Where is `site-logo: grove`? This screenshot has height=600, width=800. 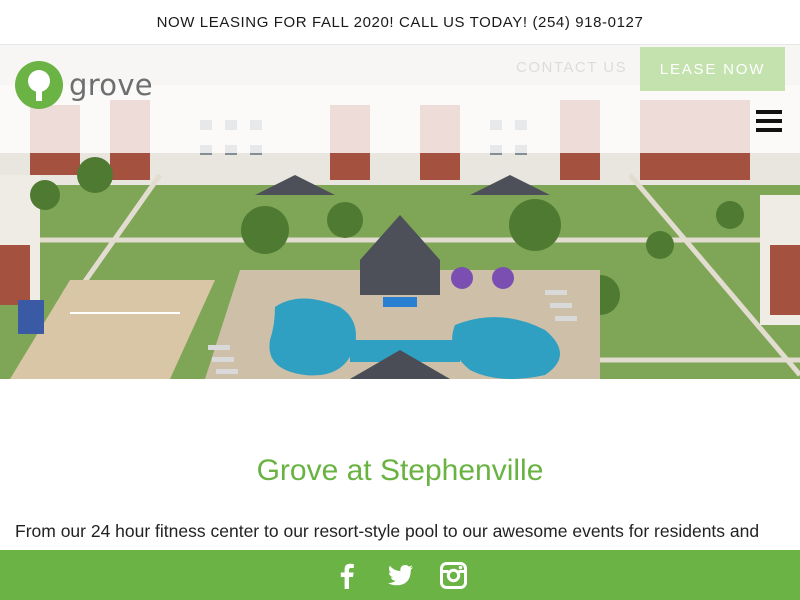 site-logo: grove is located at coordinates (84, 85).